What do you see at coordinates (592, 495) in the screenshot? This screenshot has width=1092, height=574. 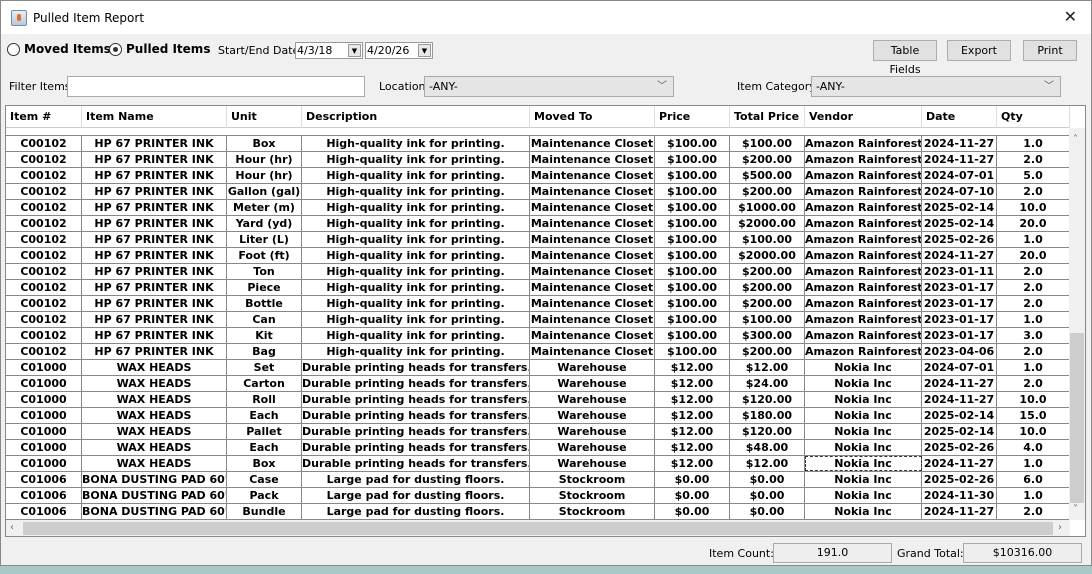 I see `table-cell: Stockroom` at bounding box center [592, 495].